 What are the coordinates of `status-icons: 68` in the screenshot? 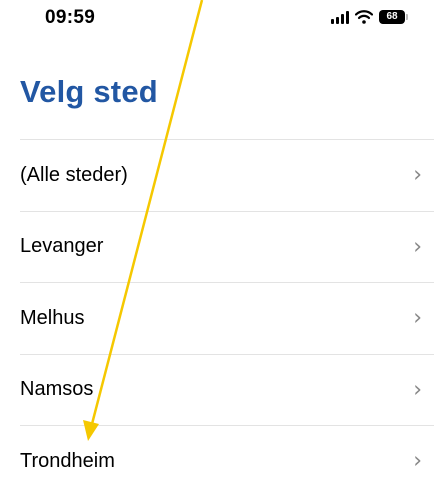 It's located at (369, 17).